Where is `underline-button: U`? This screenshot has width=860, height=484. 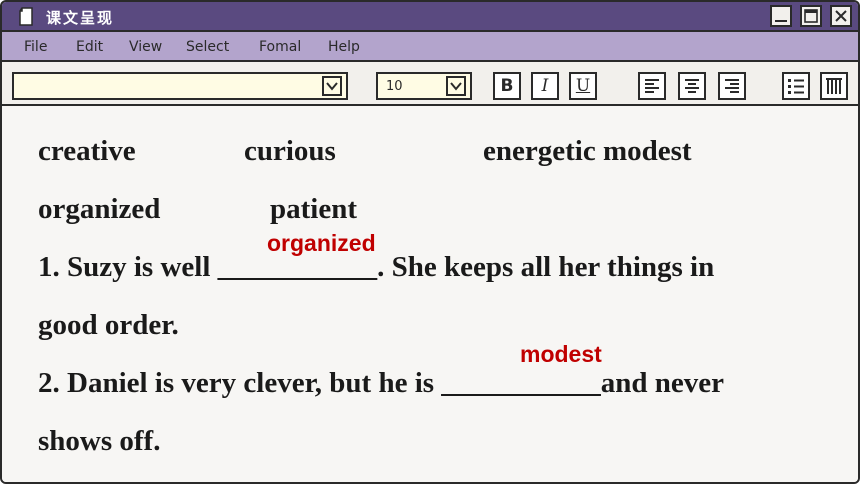
underline-button: U is located at coordinates (583, 86).